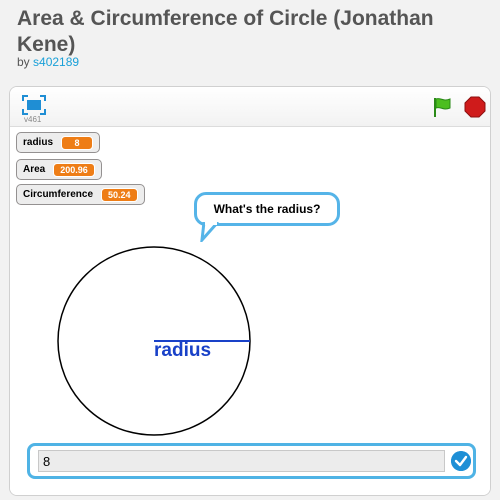 This screenshot has height=500, width=500. Describe the element at coordinates (74, 169) in the screenshot. I see `monitor-value: 200.96` at that location.